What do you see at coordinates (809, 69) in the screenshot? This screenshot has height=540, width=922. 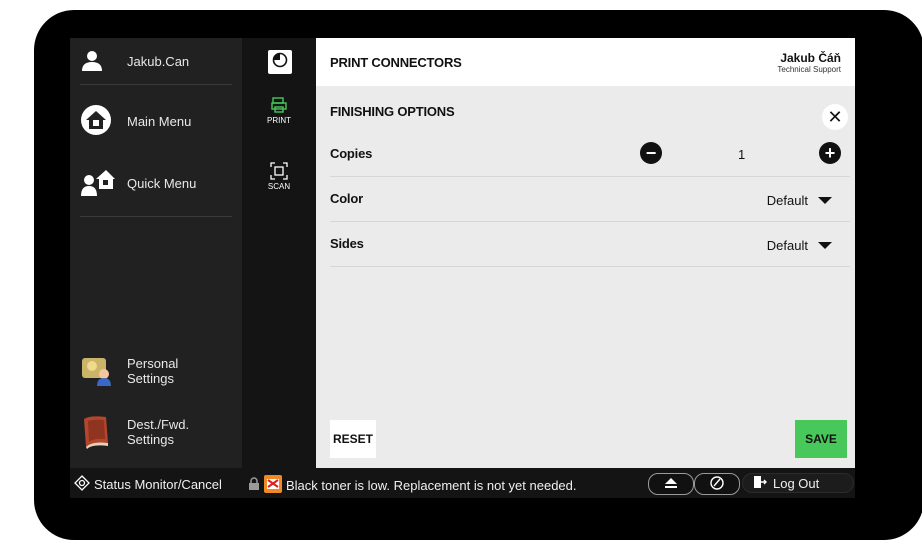 I see `user-role: Technical Support` at bounding box center [809, 69].